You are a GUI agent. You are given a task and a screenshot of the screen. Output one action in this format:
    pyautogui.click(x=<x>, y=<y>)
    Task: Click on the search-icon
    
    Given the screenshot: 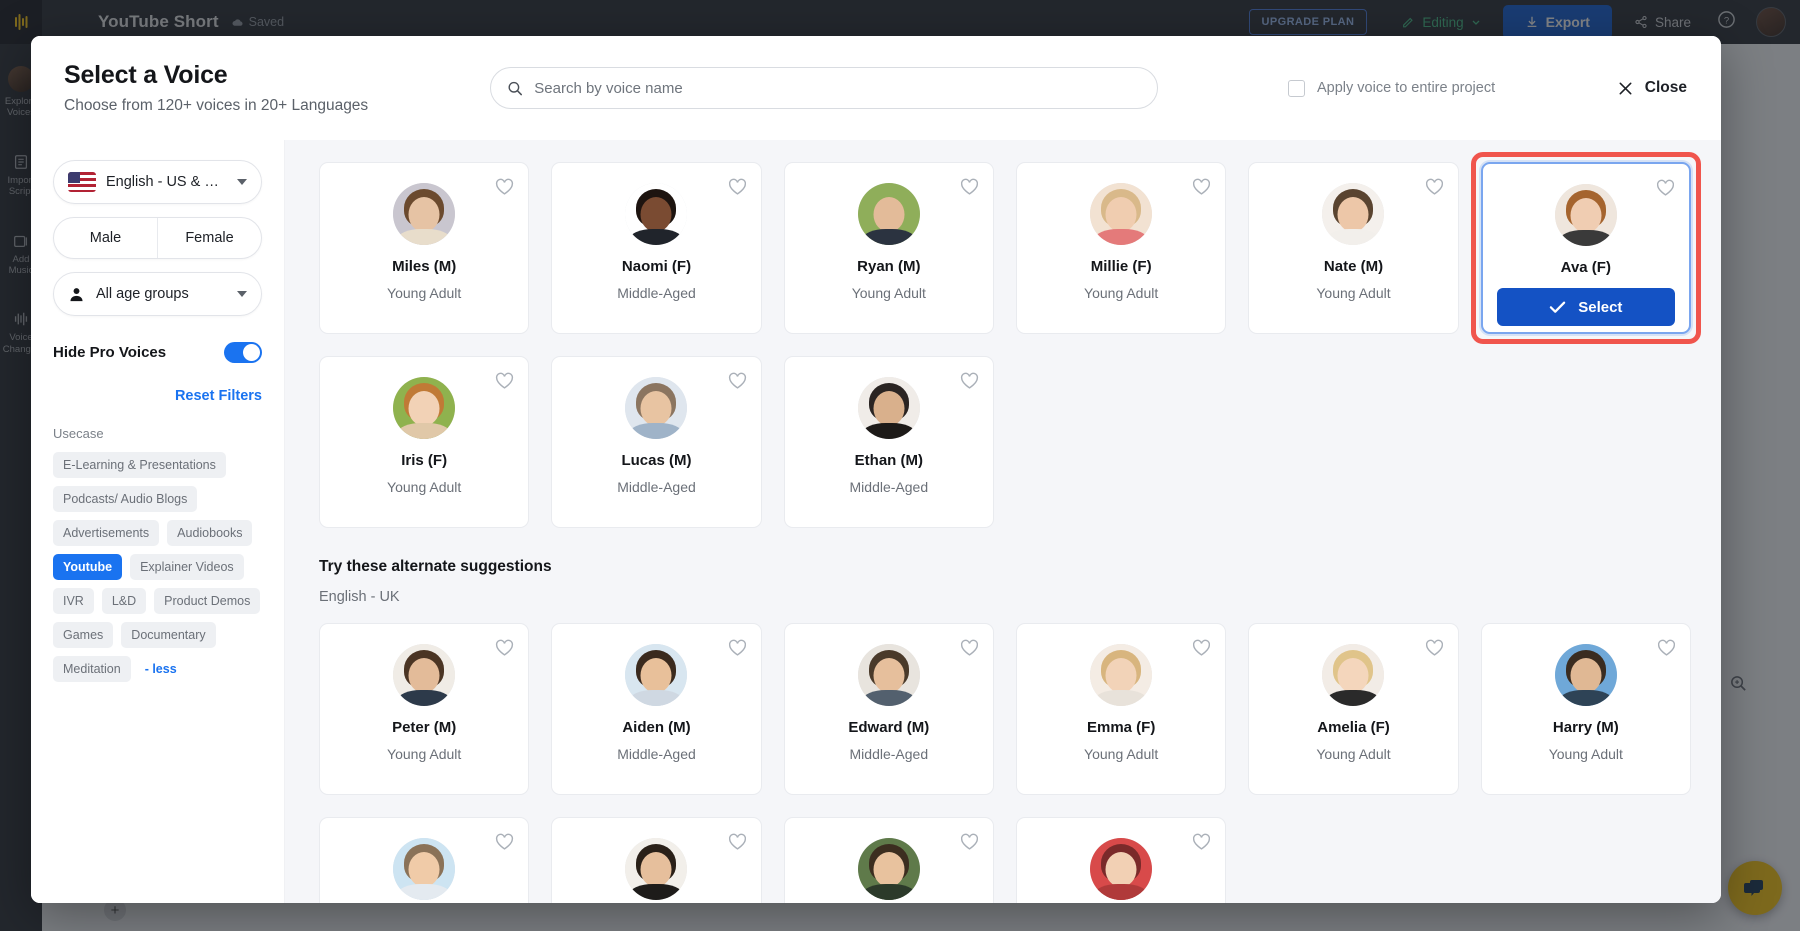 What is the action you would take?
    pyautogui.click(x=515, y=88)
    